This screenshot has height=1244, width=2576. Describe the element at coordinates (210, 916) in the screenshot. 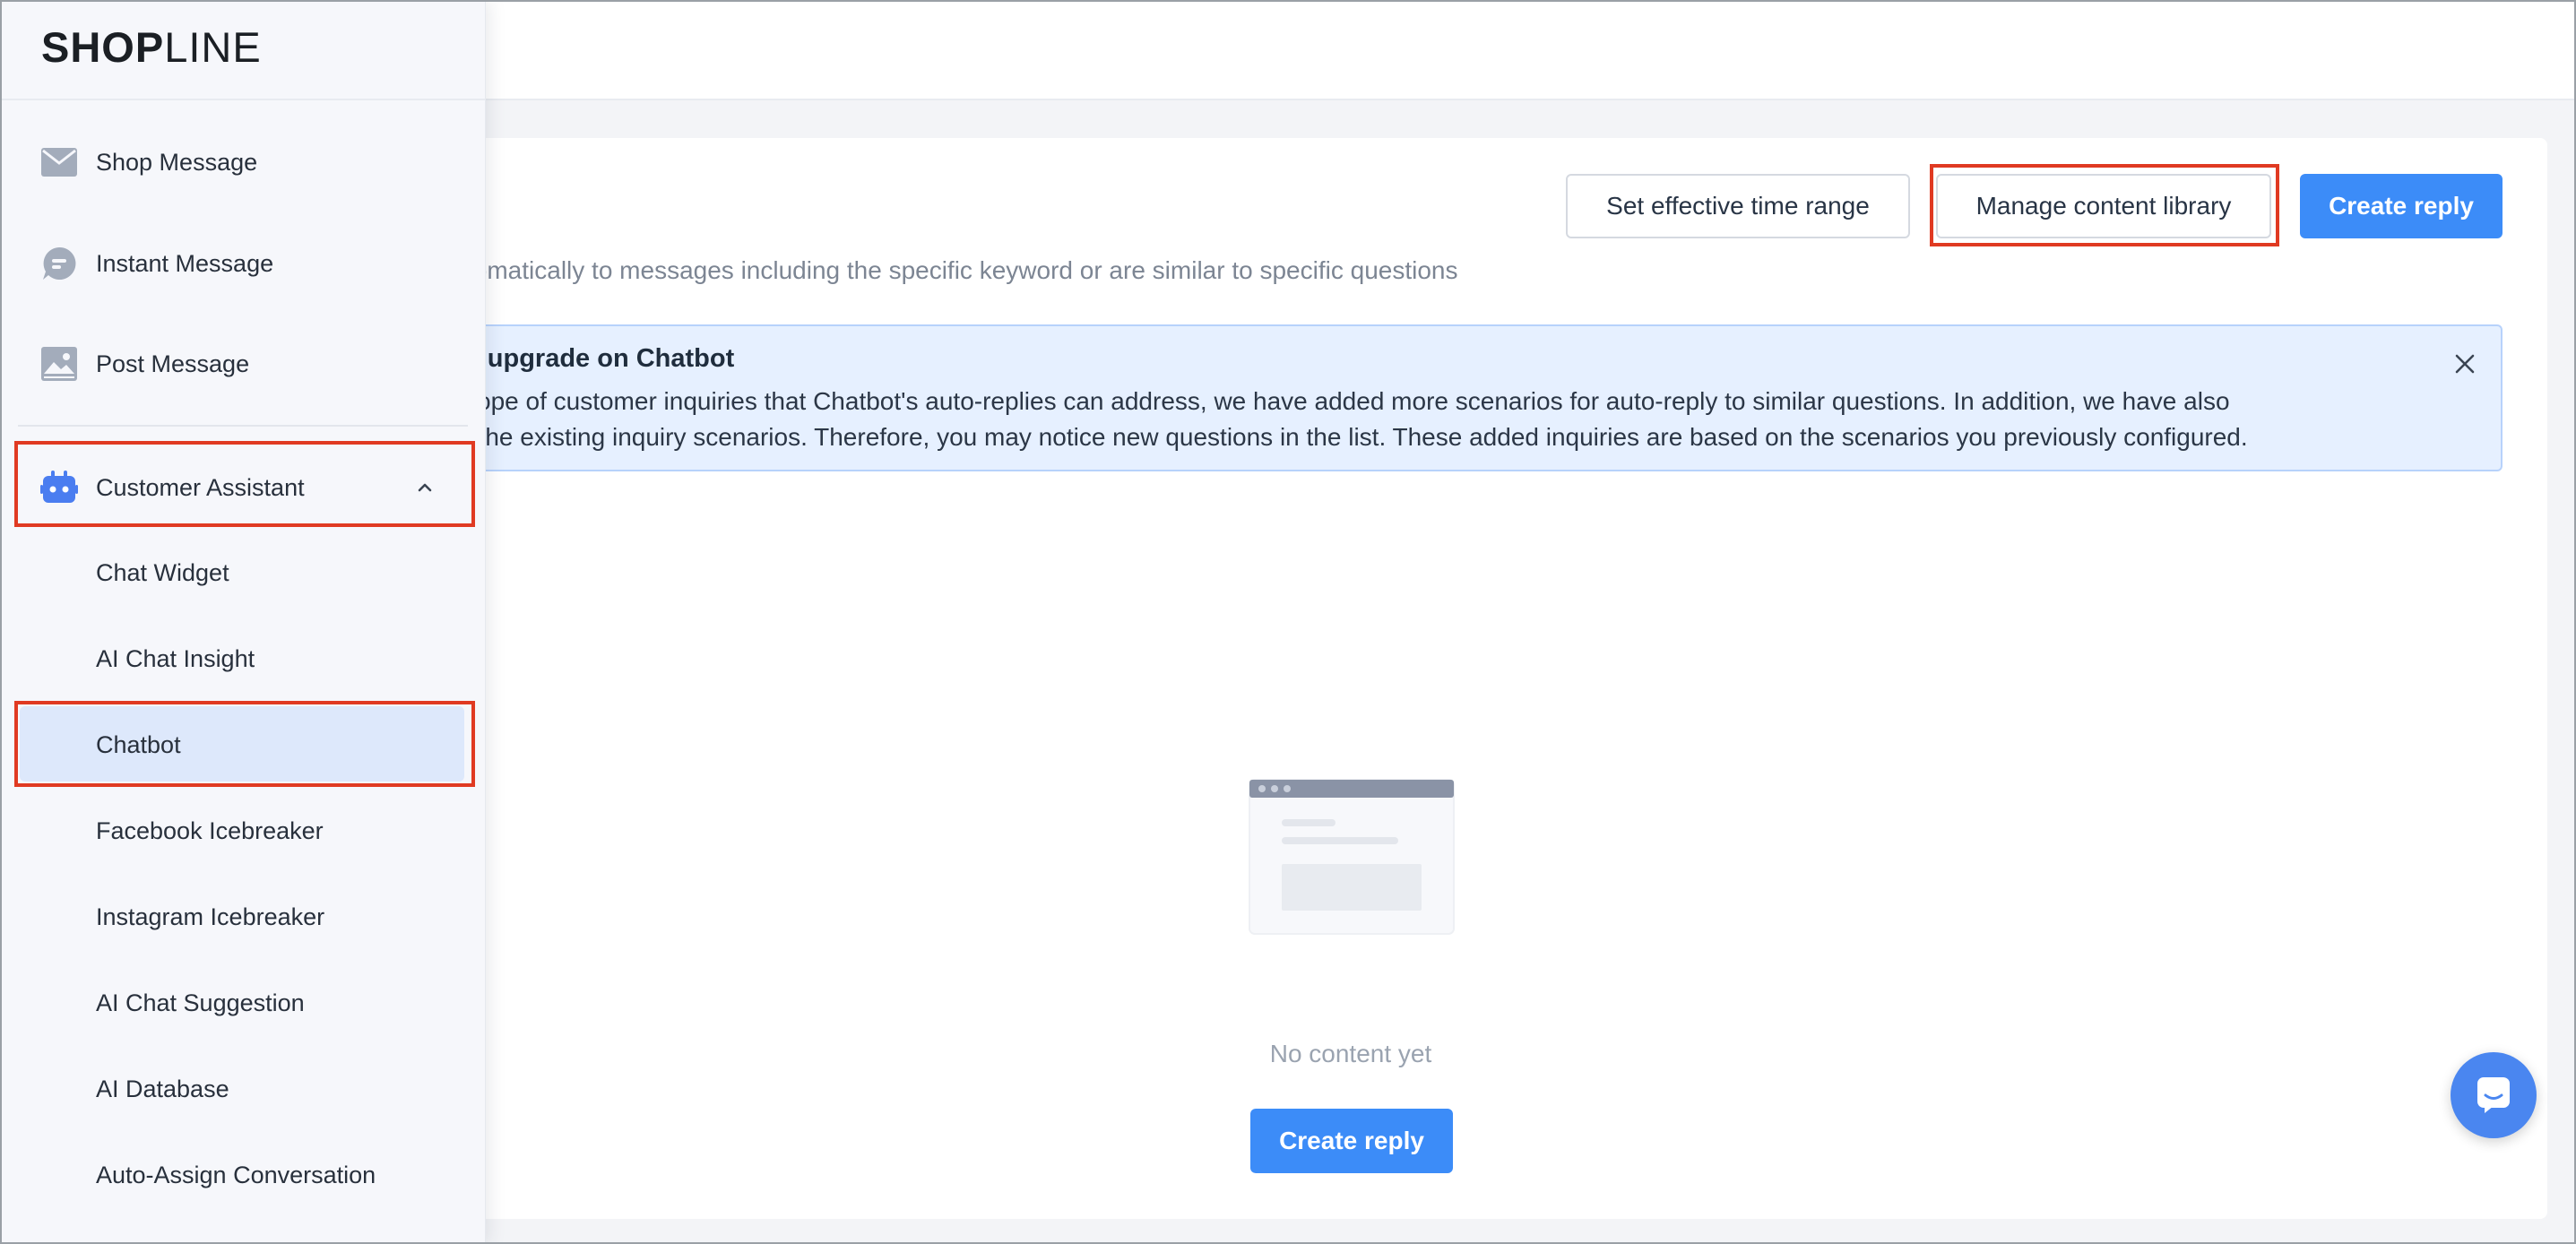

I see `sidebar-subitem-label: Instagram Icebreaker` at that location.